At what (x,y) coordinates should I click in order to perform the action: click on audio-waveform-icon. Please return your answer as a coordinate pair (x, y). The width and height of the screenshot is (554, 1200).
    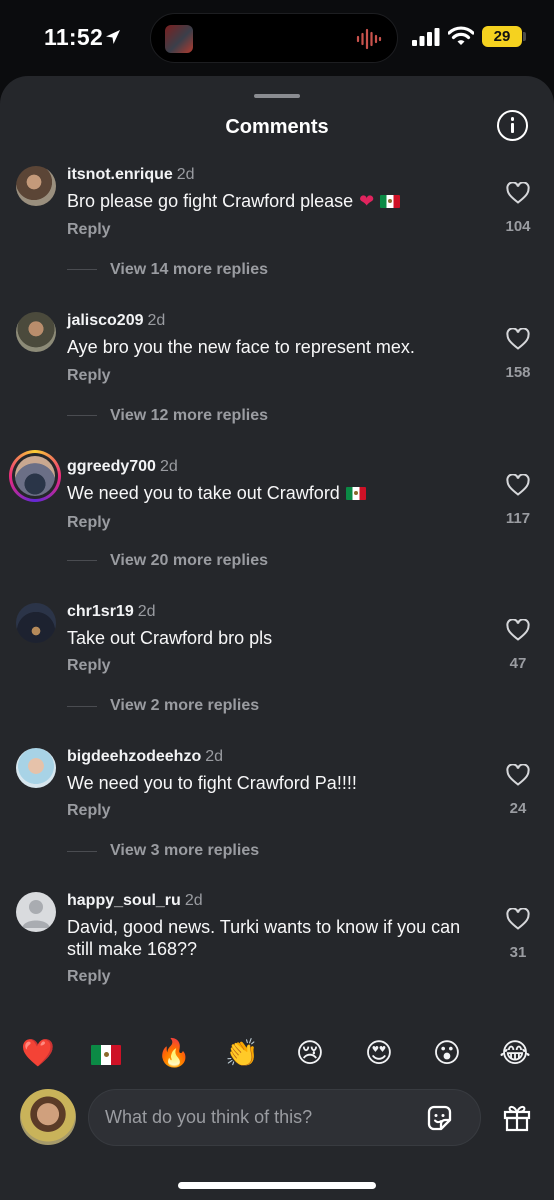
    Looking at the image, I should click on (369, 39).